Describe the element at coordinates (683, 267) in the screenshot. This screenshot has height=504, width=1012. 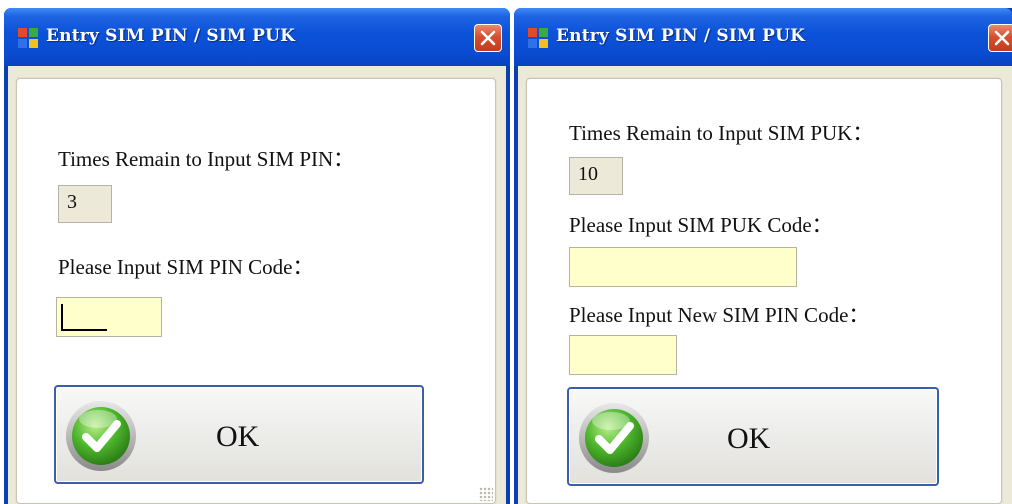
I see `puk-code-input` at that location.